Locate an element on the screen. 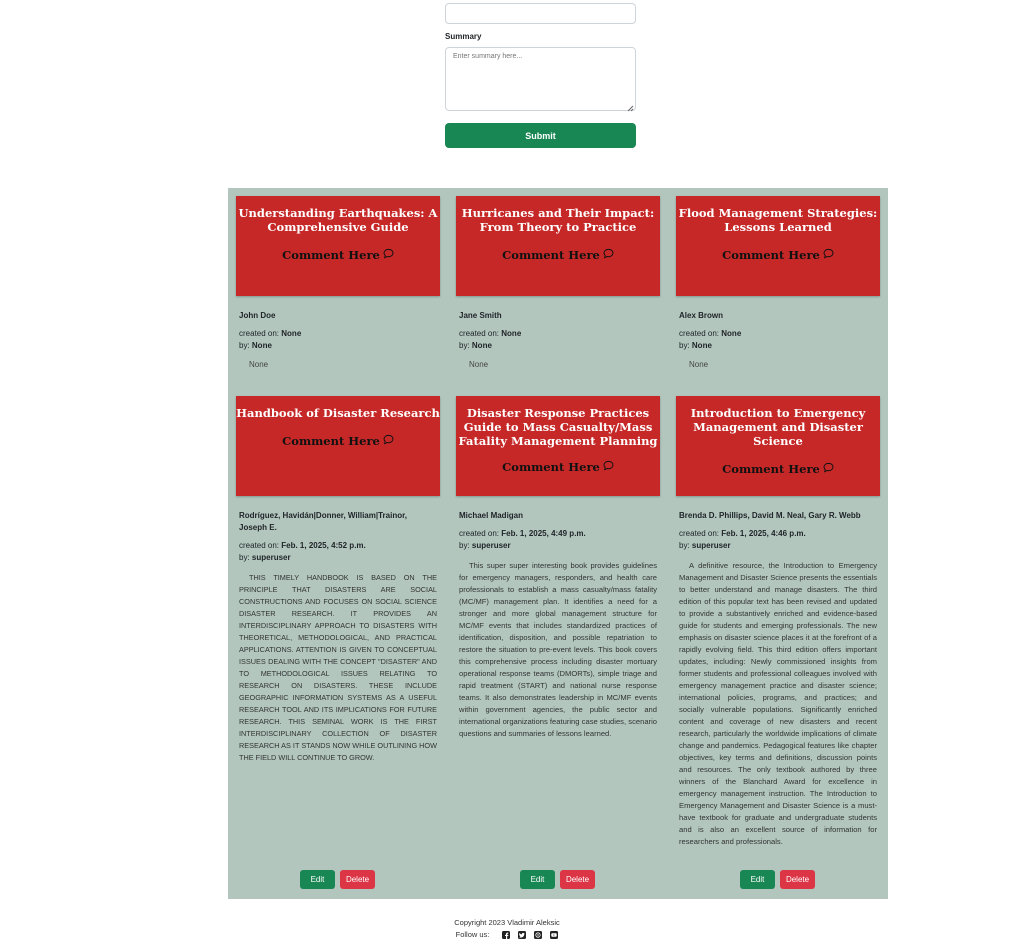  summary-textarea is located at coordinates (540, 79).